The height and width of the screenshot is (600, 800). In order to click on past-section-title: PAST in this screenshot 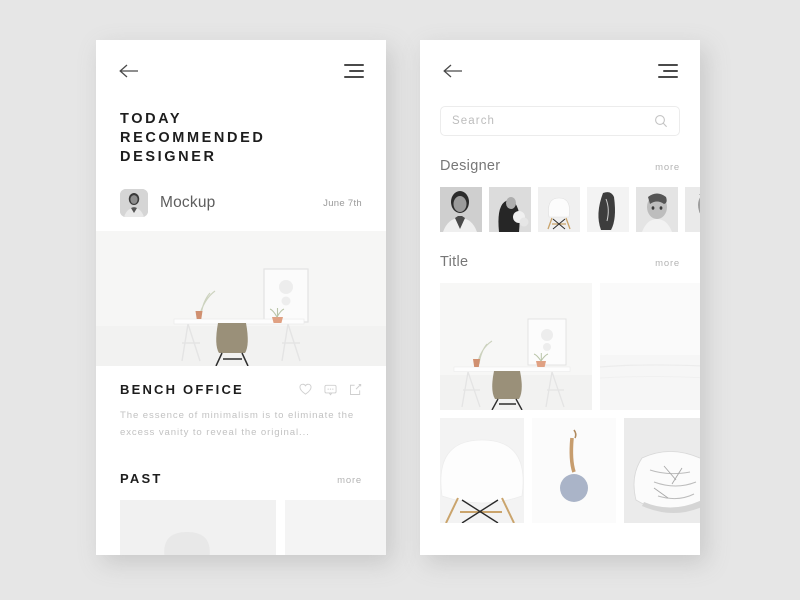, I will do `click(141, 478)`.